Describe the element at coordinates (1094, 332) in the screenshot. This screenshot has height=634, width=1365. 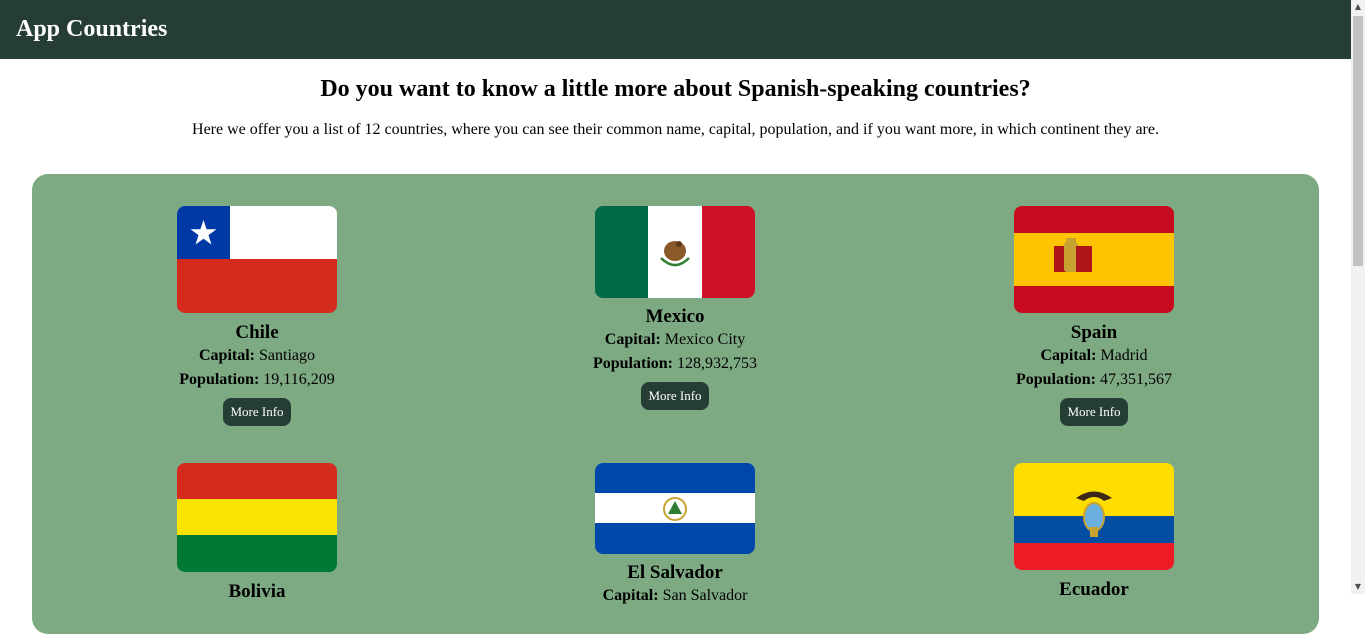
I see `country-name: Spain` at that location.